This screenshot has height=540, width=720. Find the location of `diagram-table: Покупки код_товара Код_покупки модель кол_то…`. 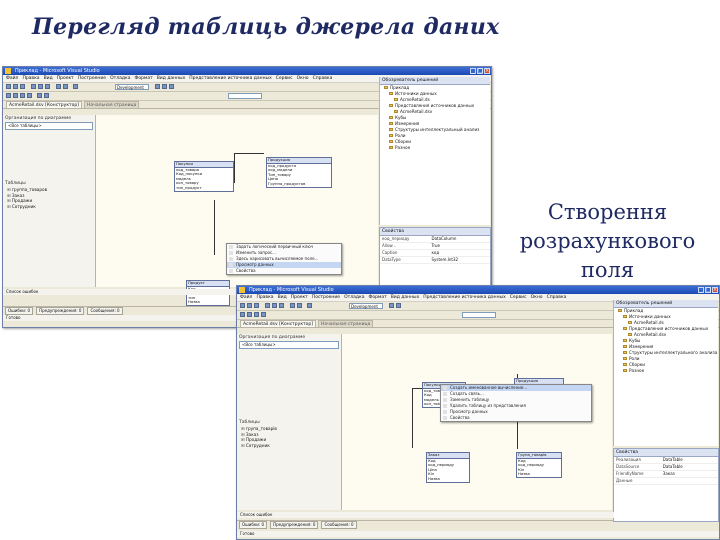

diagram-table: Покупки код_товара Код_покупки модель кол_то… is located at coordinates (204, 176).